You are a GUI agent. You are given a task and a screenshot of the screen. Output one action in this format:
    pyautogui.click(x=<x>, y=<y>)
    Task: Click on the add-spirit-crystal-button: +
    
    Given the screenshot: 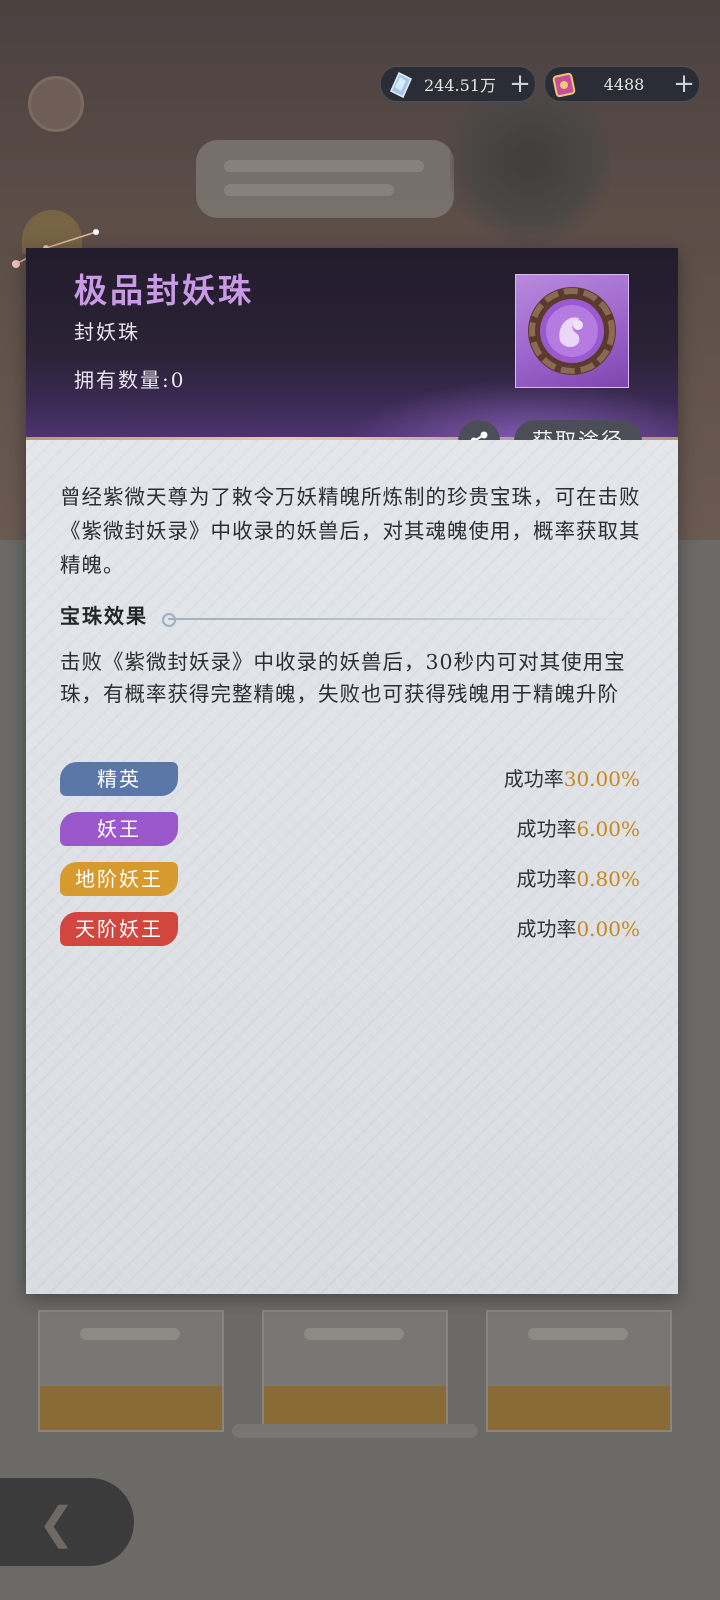 What is the action you would take?
    pyautogui.click(x=520, y=84)
    